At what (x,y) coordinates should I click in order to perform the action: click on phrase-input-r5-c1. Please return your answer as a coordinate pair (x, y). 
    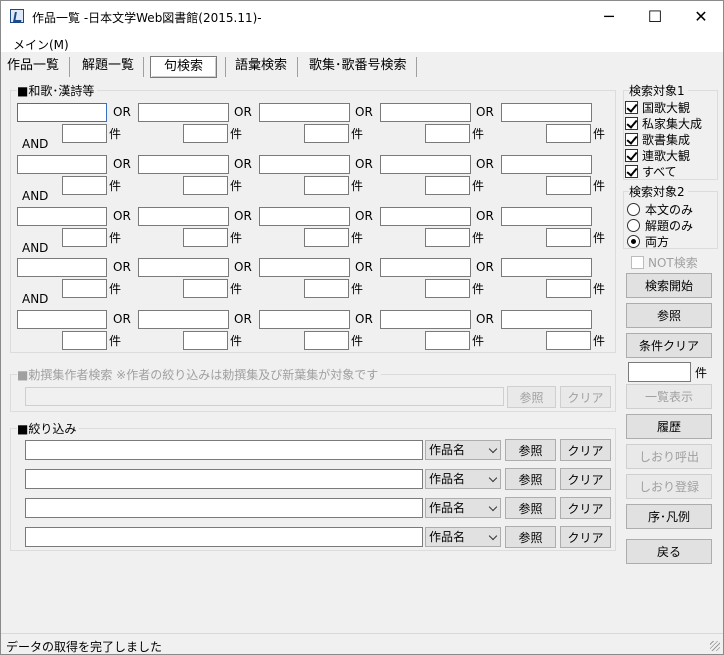
    Looking at the image, I should click on (62, 319).